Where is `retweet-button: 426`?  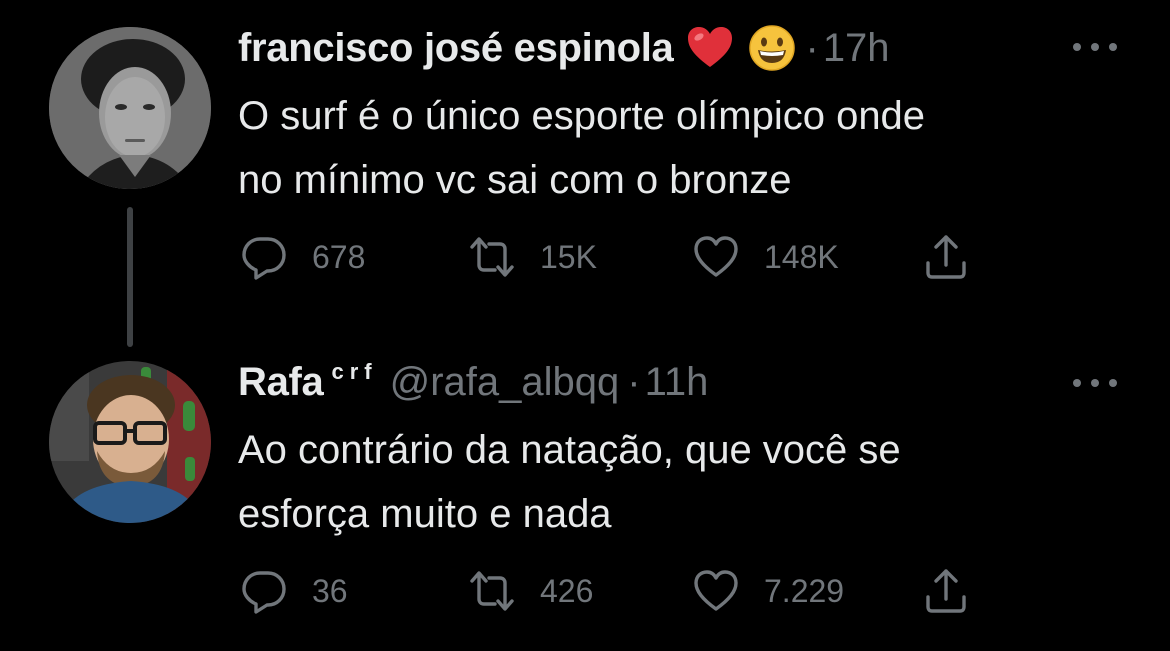 retweet-button: 426 is located at coordinates (530, 591).